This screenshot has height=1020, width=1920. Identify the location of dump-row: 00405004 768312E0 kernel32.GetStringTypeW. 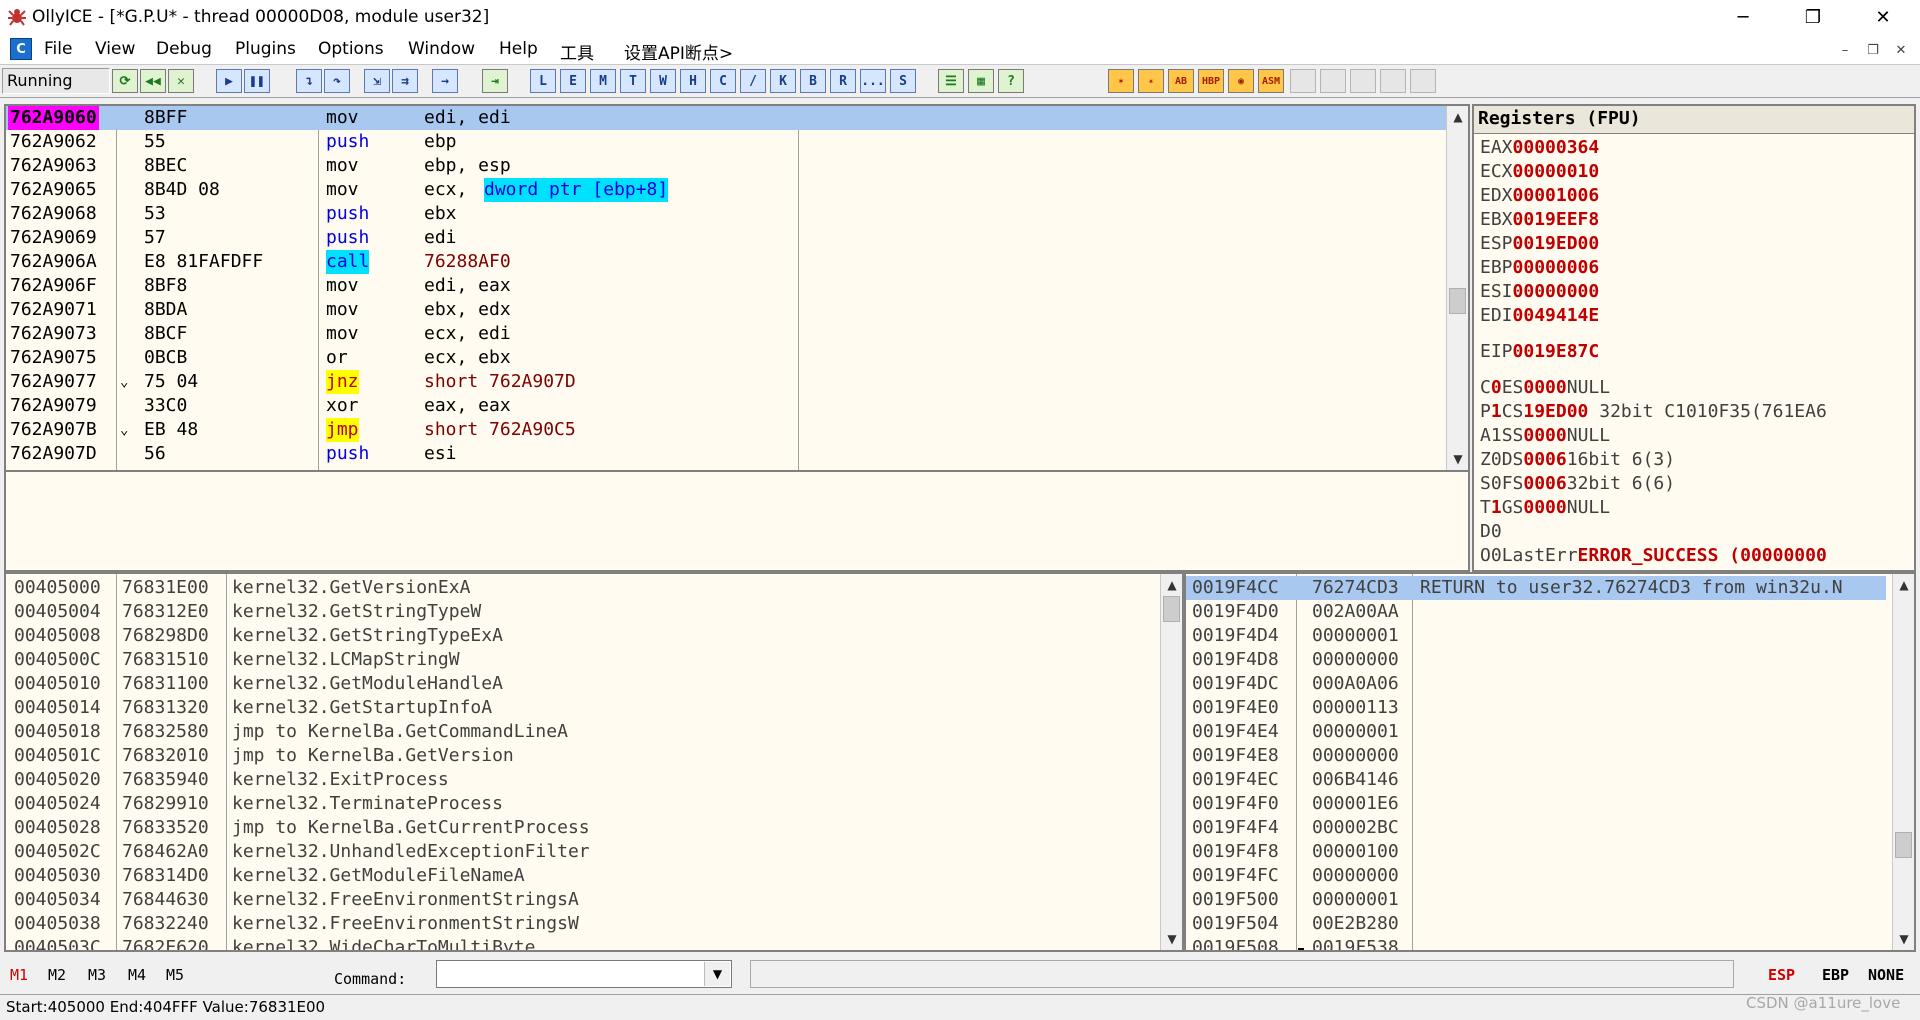
(581, 612).